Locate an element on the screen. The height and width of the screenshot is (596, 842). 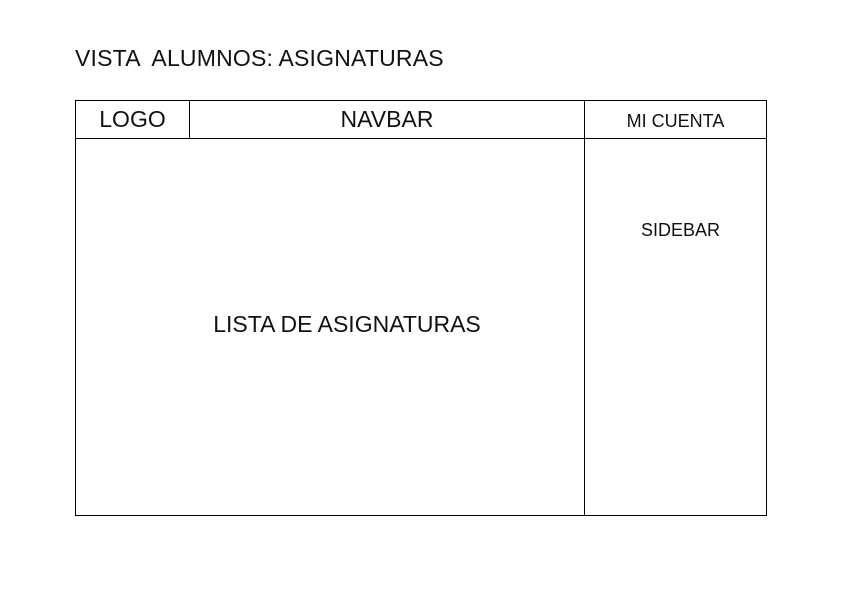
logo-box: LOGO is located at coordinates (133, 120).